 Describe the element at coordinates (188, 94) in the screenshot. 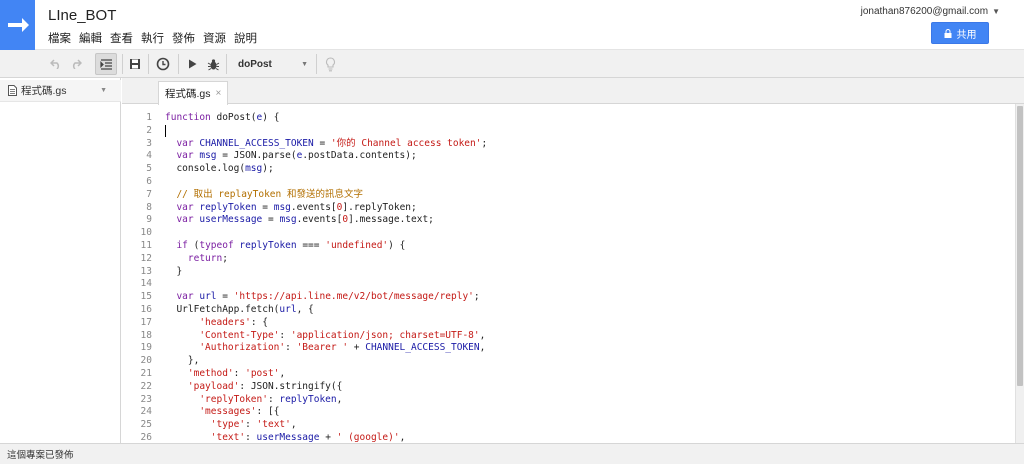

I see `tab-label: 程式碼.gs` at that location.